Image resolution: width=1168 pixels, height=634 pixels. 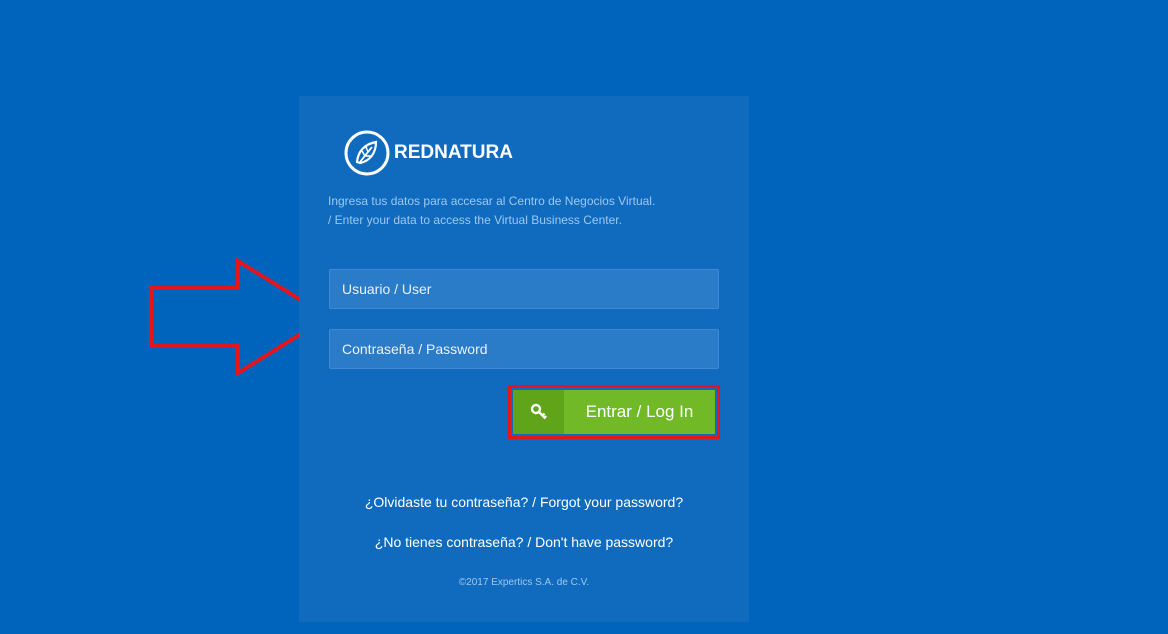 What do you see at coordinates (524, 349) in the screenshot?
I see `password-input` at bounding box center [524, 349].